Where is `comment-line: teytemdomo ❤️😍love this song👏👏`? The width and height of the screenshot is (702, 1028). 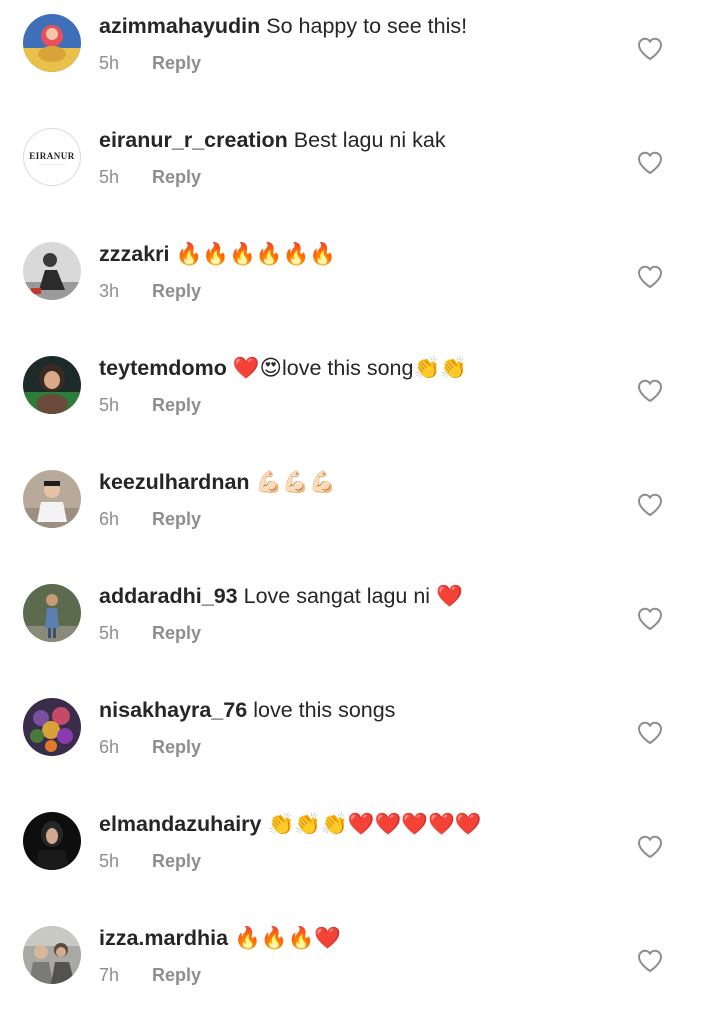
comment-line: teytemdomo ❤️😍love this song👏👏 is located at coordinates (283, 368).